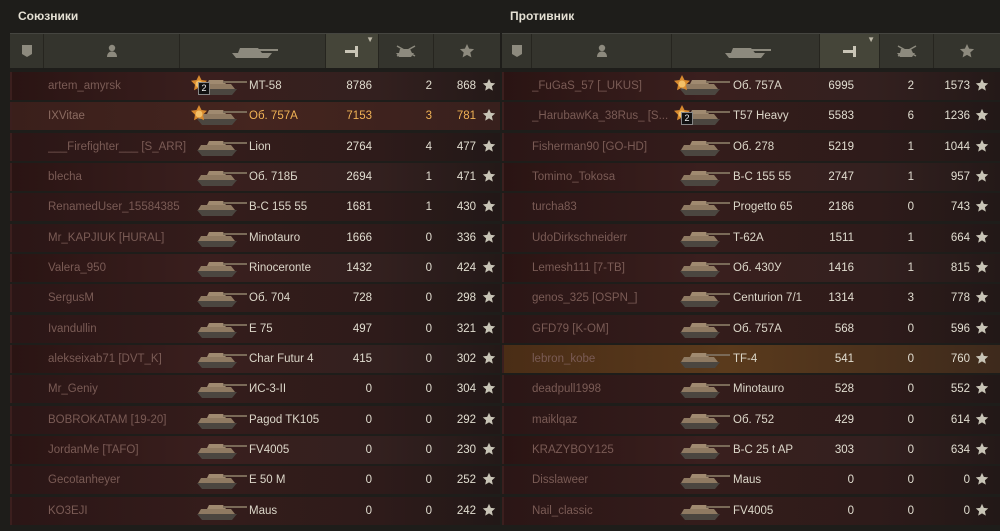 This screenshot has width=1000, height=531. I want to click on xp-value: 743, so click(960, 207).